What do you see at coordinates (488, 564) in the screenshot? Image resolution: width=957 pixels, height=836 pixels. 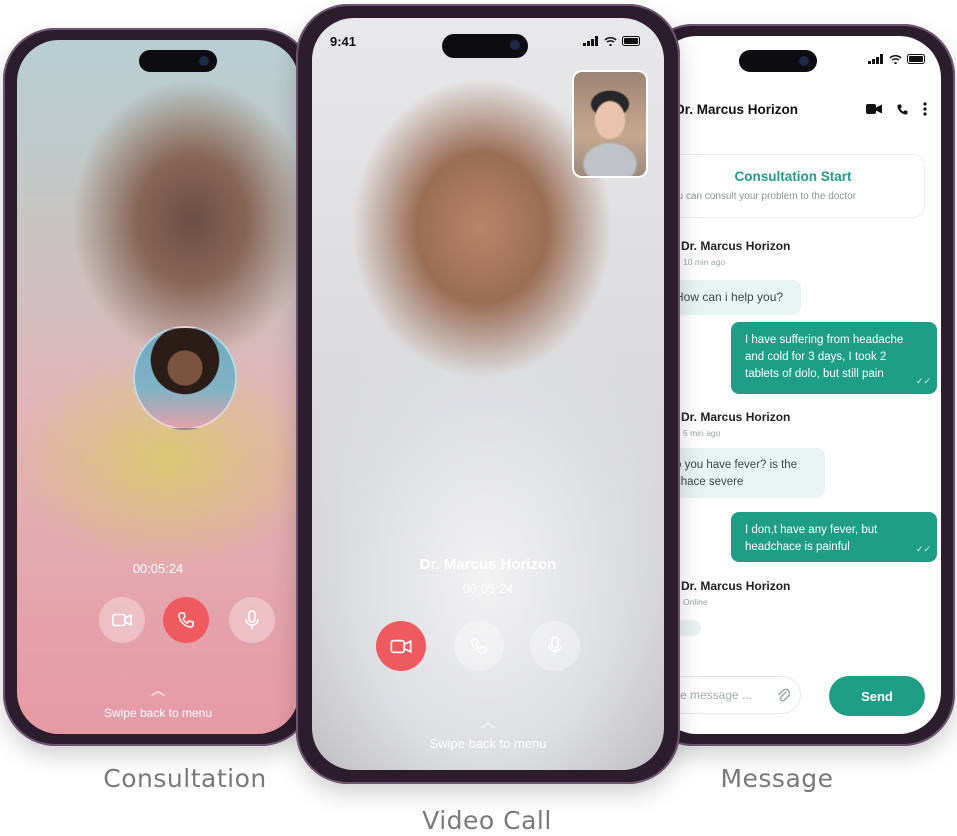 I see `doctor-name: Dr. Marcus Horizon` at bounding box center [488, 564].